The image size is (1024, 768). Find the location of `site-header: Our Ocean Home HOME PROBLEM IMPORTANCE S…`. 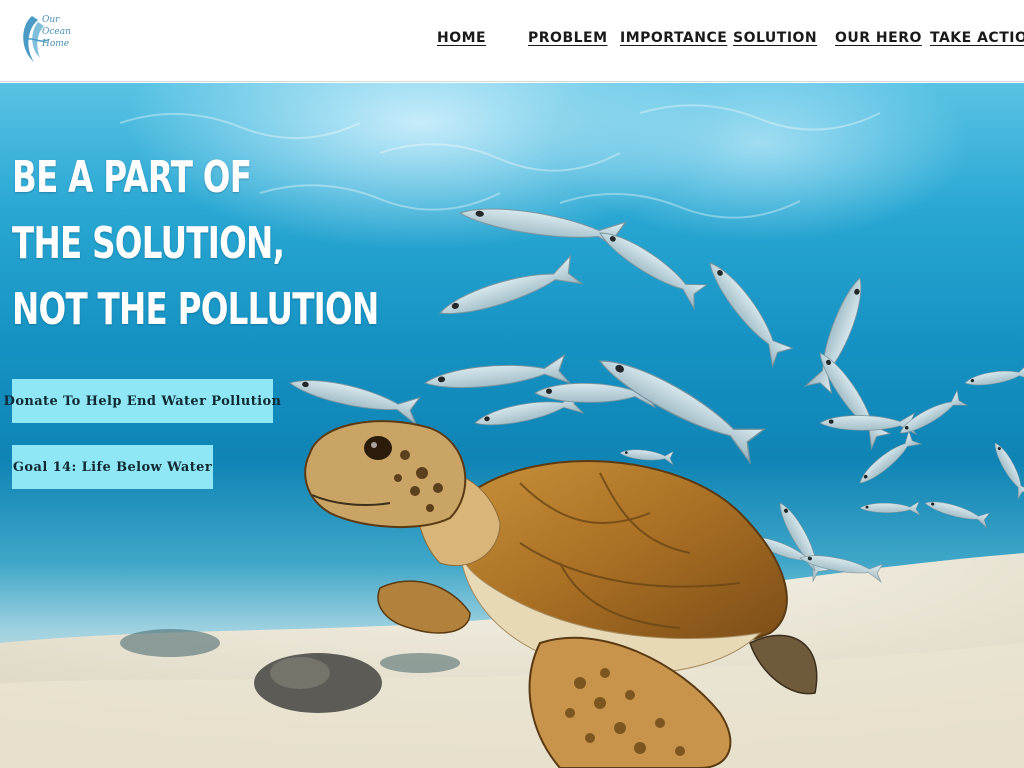

site-header: Our Ocean Home HOME PROBLEM IMPORTANCE S… is located at coordinates (512, 41).